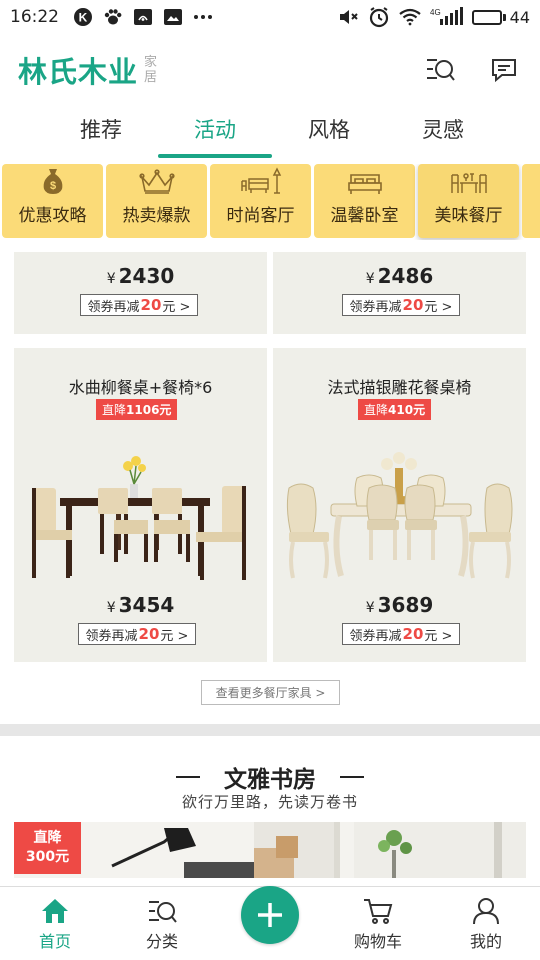 This screenshot has height=960, width=540. I want to click on brand-logo: 林氏木业 家 居, so click(87, 70).